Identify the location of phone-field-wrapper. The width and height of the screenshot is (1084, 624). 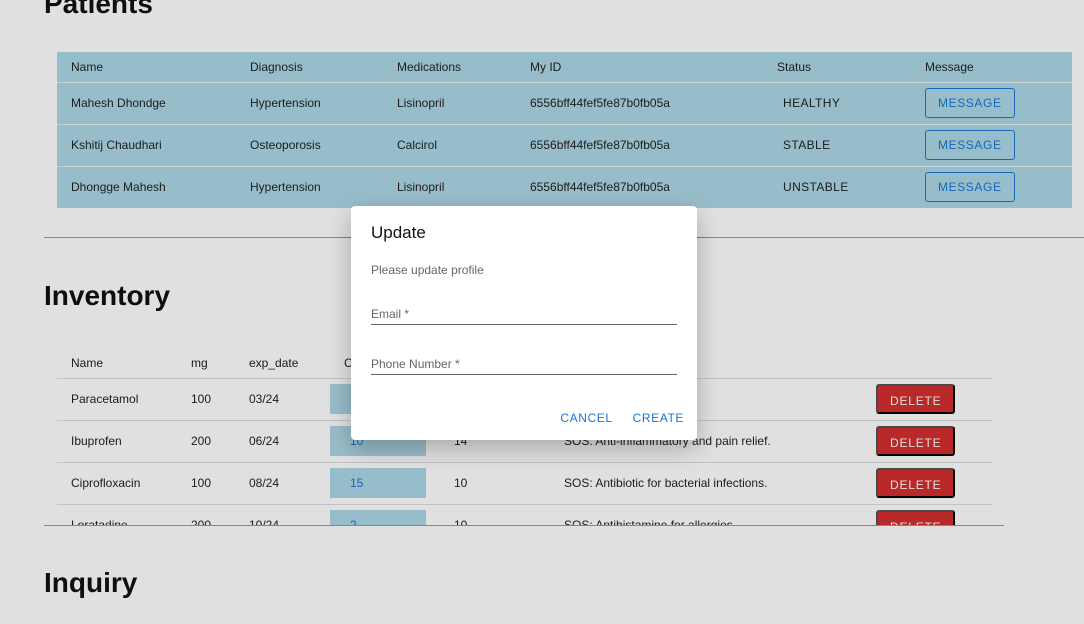
(524, 364).